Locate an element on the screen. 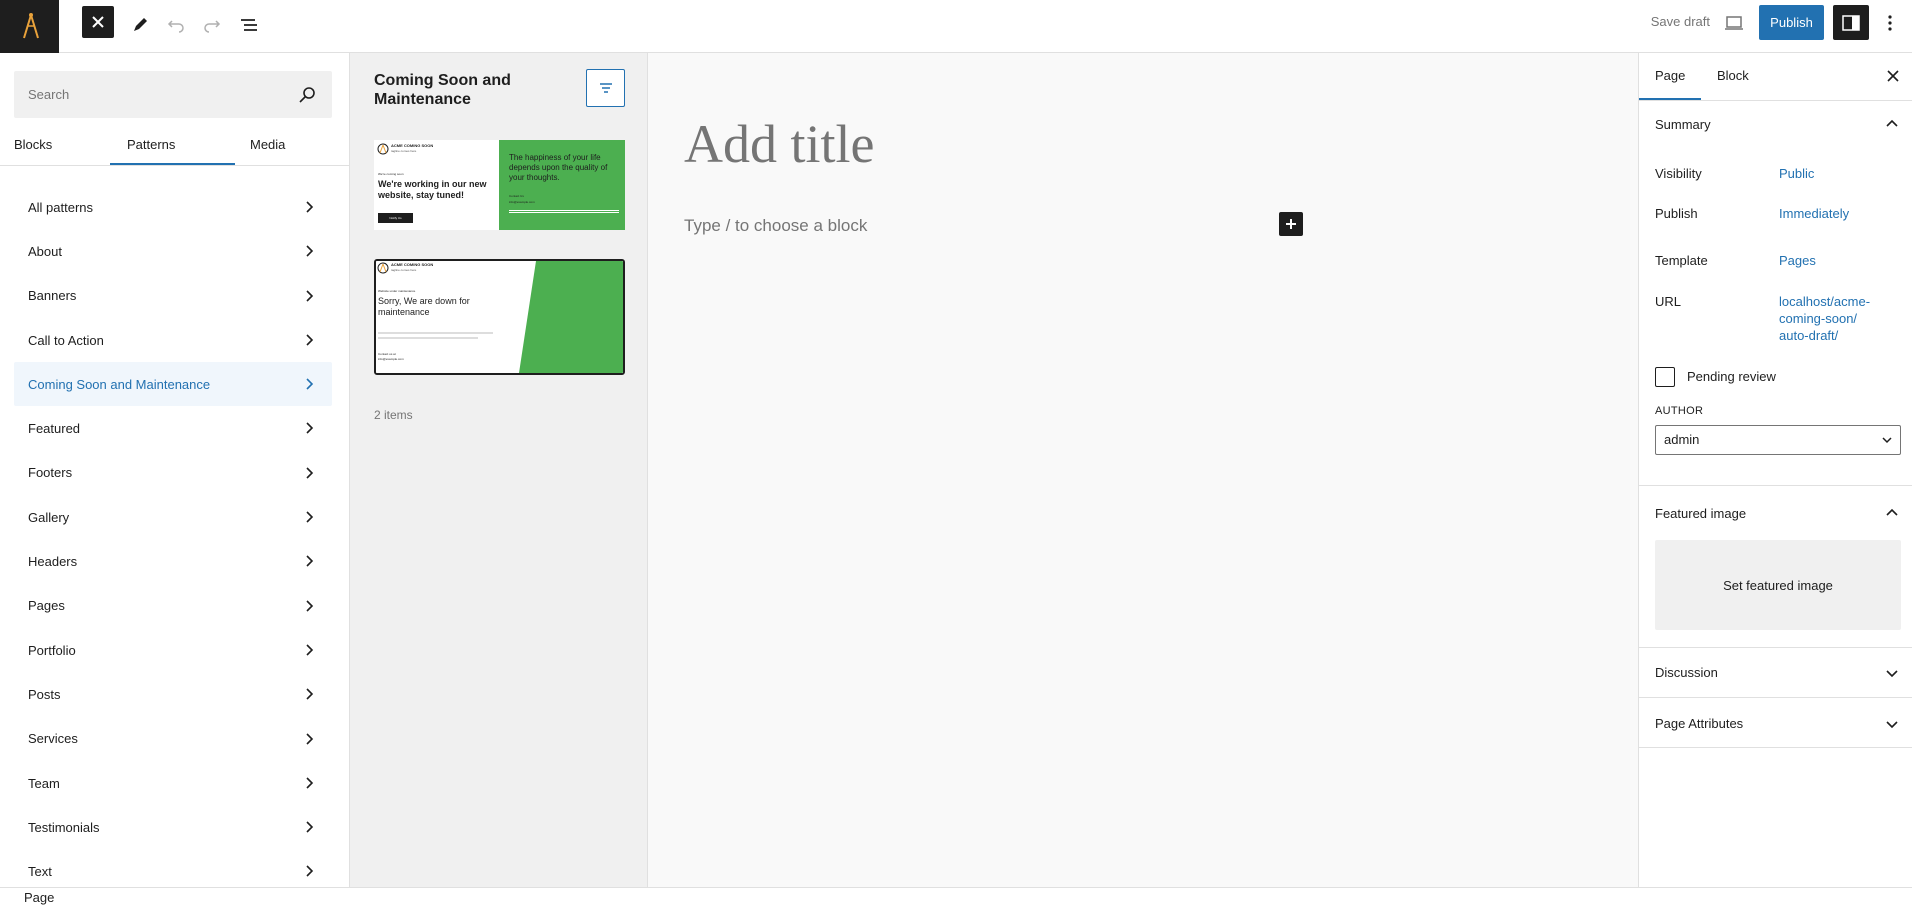 This screenshot has width=1912, height=906. close-inserter-button is located at coordinates (98, 22).